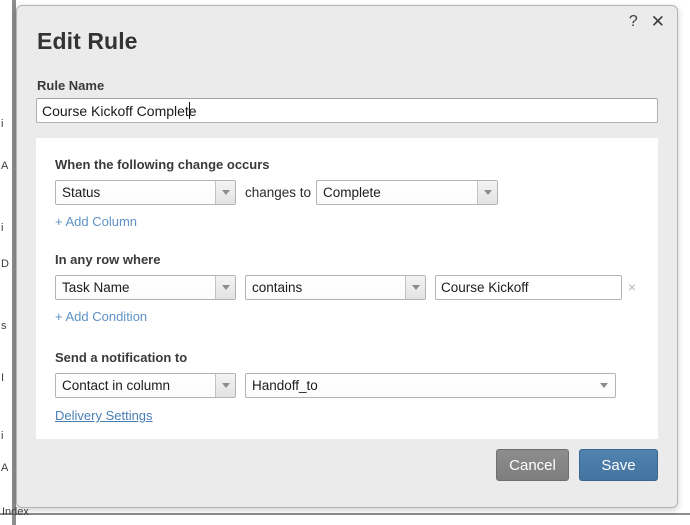 Image resolution: width=690 pixels, height=525 pixels. What do you see at coordinates (285, 385) in the screenshot?
I see `notification-column-select-value: Handoff_to` at bounding box center [285, 385].